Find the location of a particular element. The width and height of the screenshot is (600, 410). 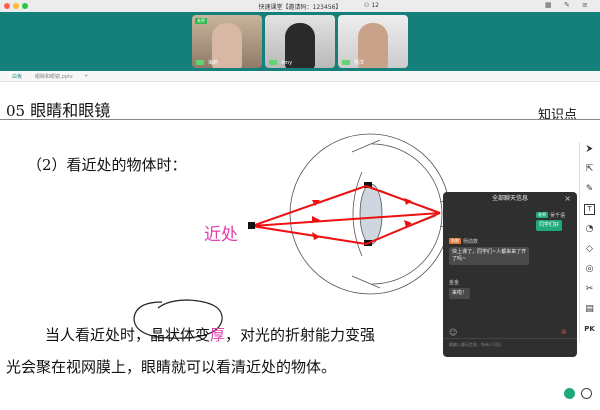

chat-header: 全部聊天信息 is located at coordinates (509, 198).